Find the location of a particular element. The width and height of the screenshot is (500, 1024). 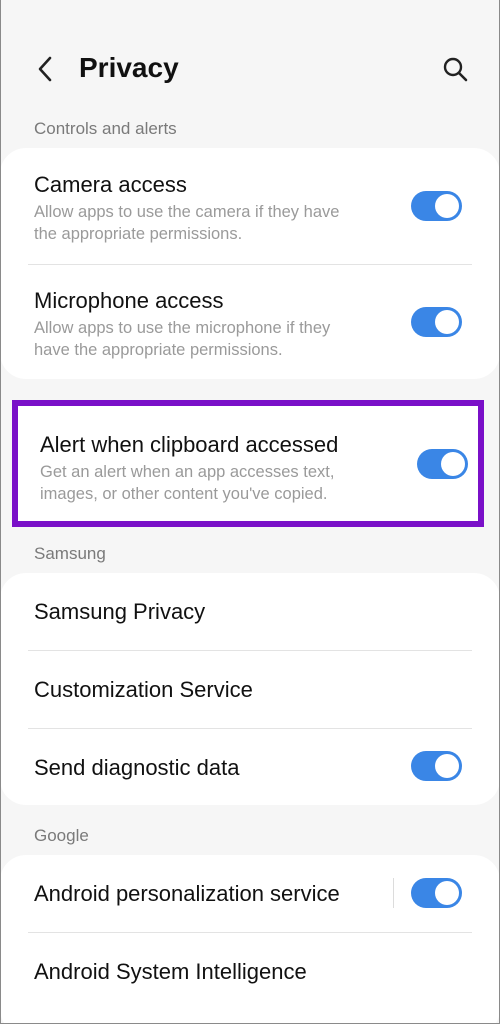

samsung-privacy-title: Samsung Privacy is located at coordinates (120, 611).